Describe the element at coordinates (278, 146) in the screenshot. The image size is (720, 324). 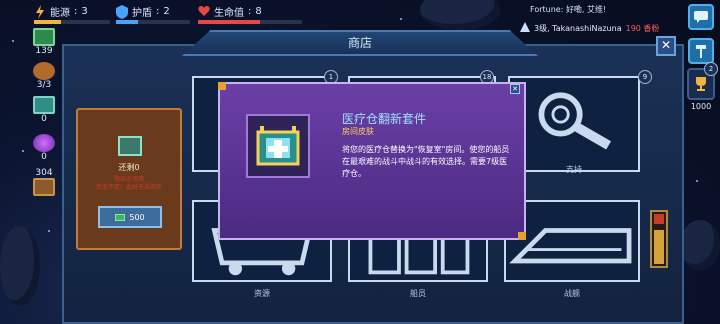
I see `medbay-kit-icon` at that location.